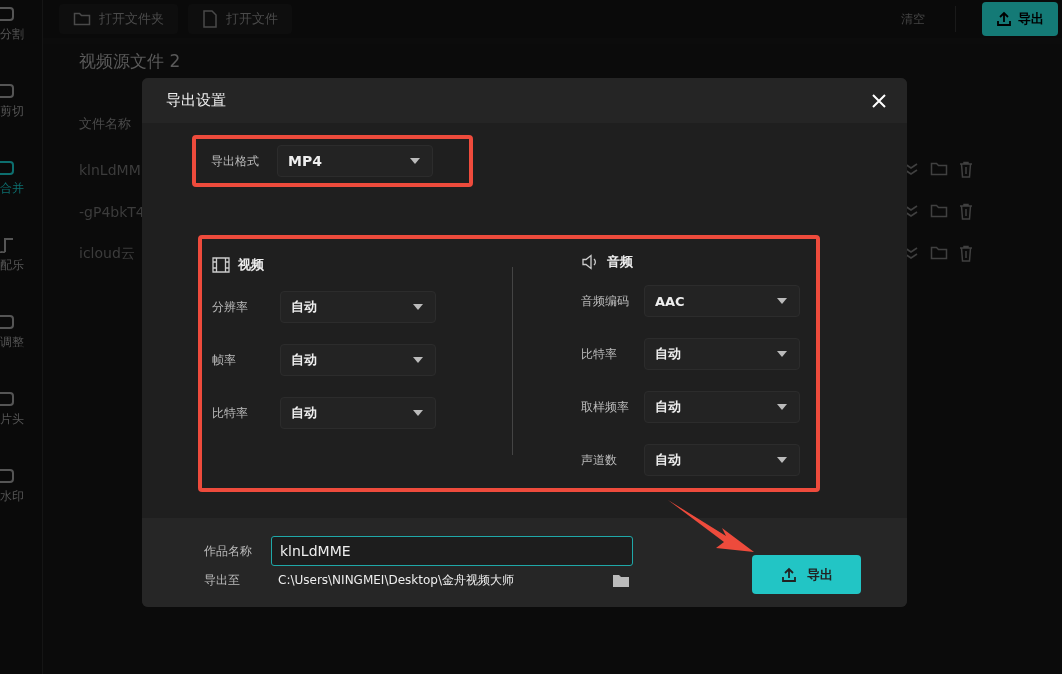 The height and width of the screenshot is (674, 1062). What do you see at coordinates (605, 407) in the screenshot?
I see `field-label: 取样频率` at bounding box center [605, 407].